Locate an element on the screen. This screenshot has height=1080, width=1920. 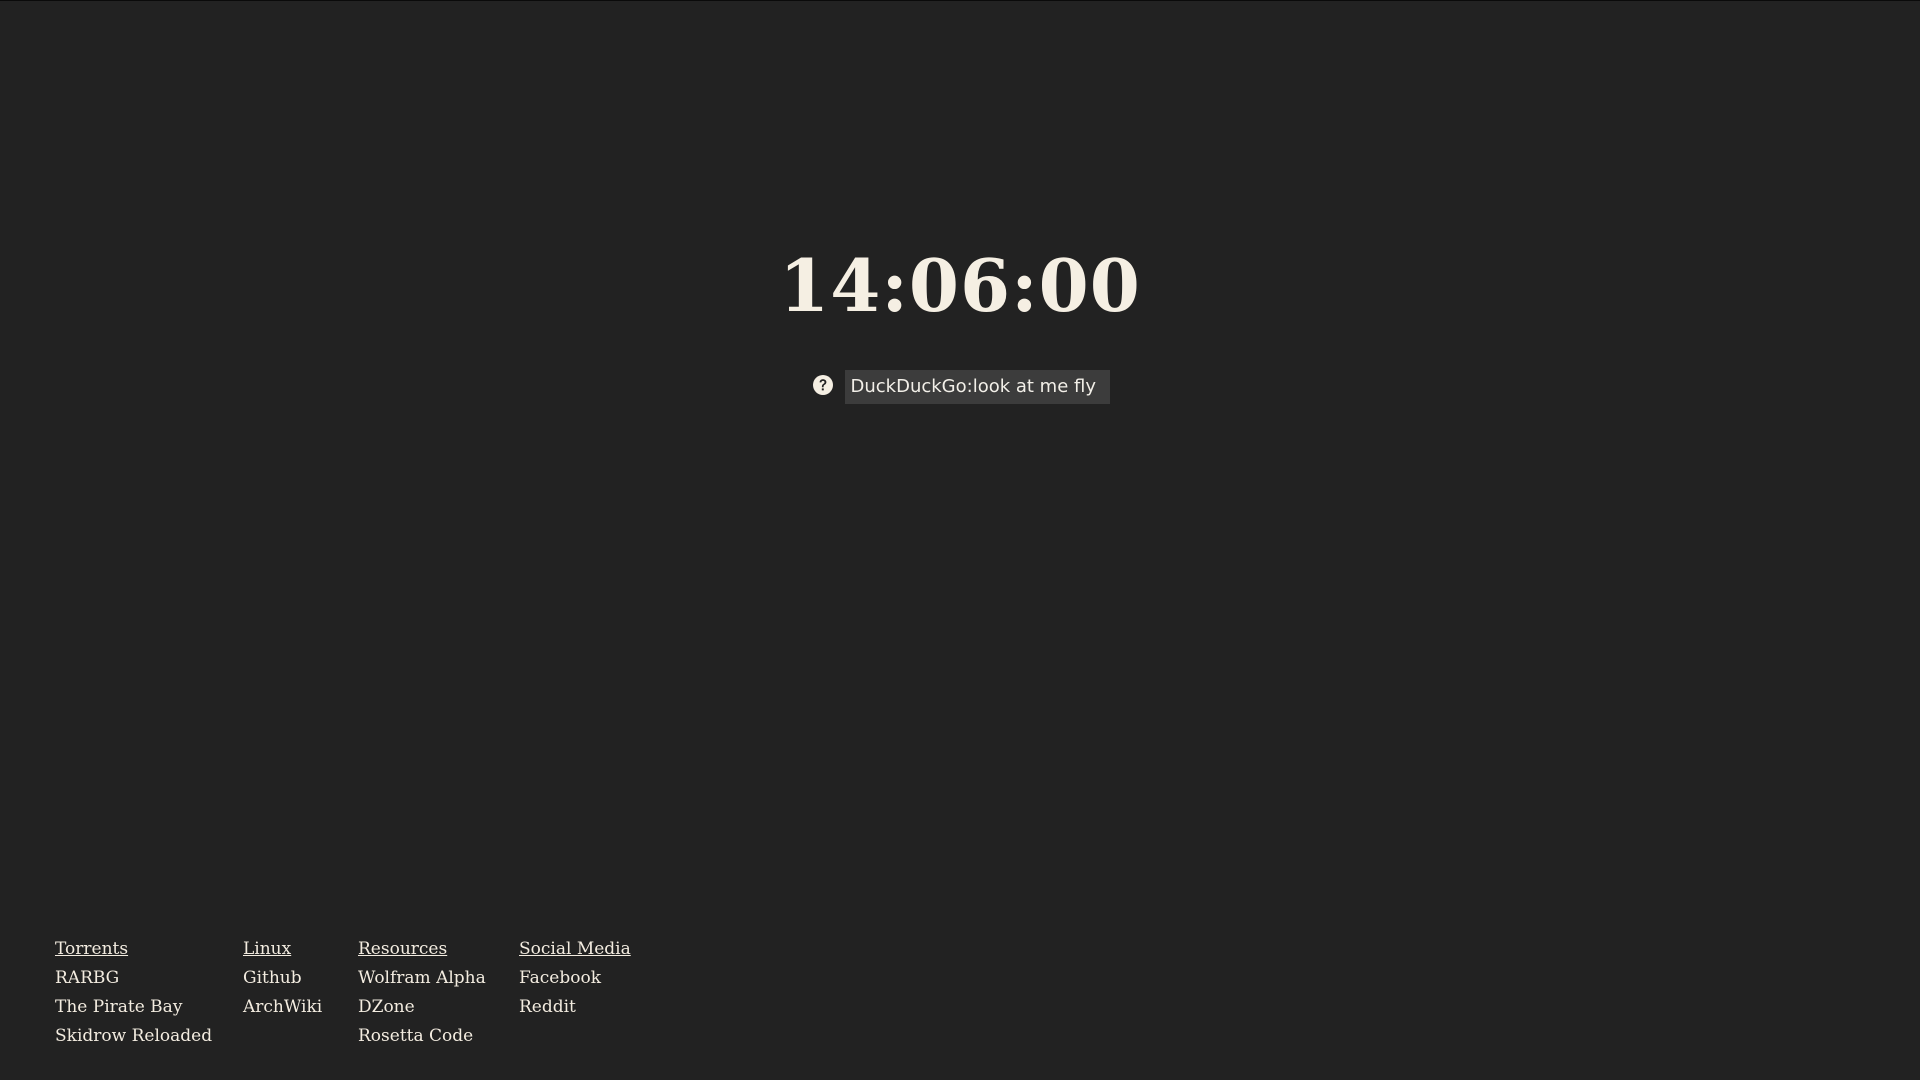
link-column-social-media: Social Media Facebook Reddit is located at coordinates (589, 993).